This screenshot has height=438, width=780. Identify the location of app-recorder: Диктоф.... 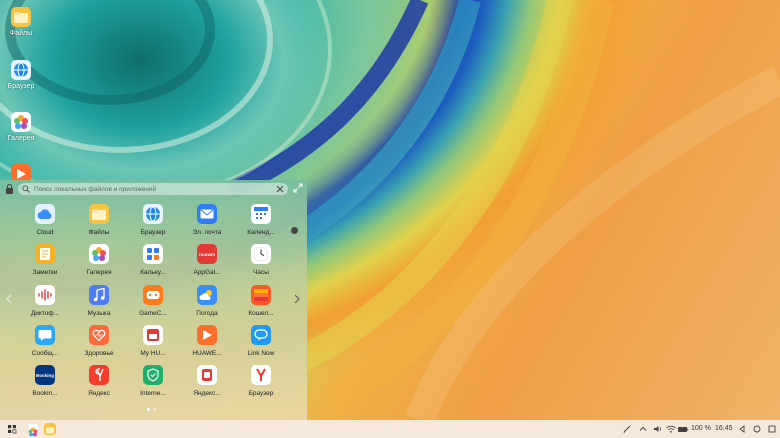
(45, 301).